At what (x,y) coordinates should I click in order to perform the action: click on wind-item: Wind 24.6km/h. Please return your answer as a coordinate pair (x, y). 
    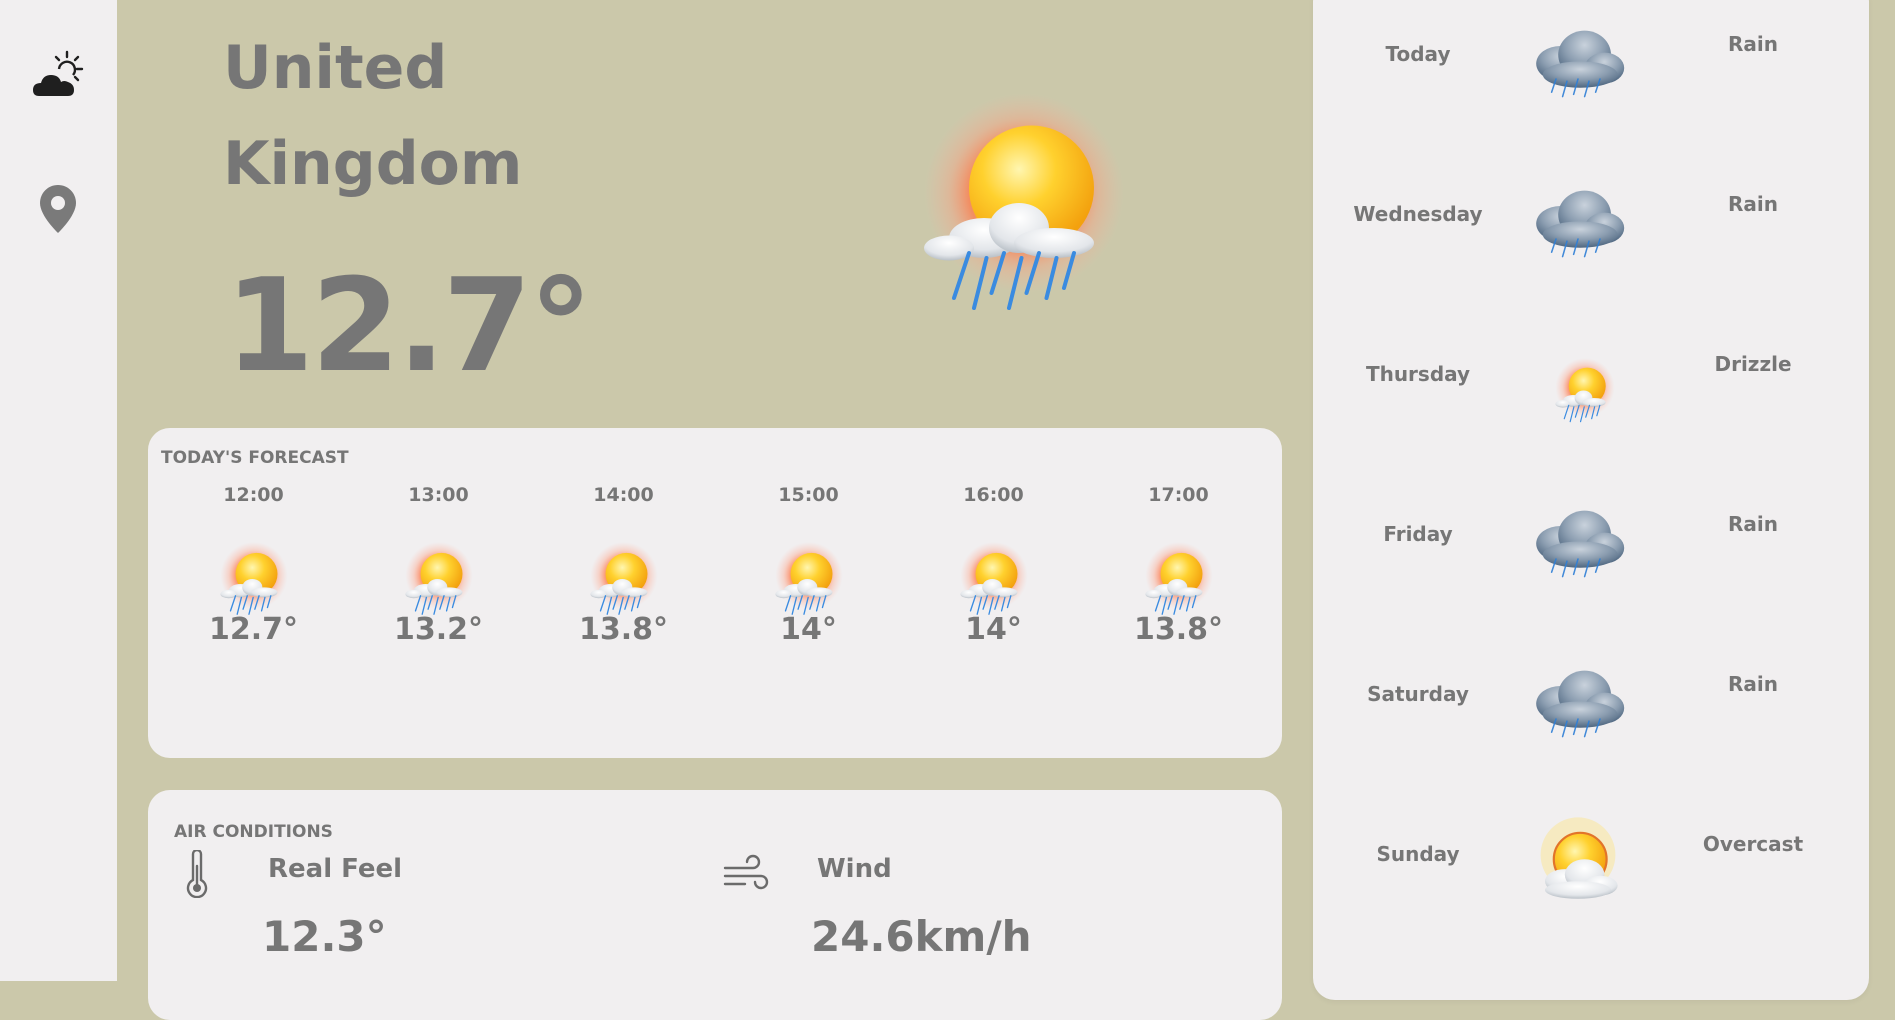
    Looking at the image, I should click on (973, 935).